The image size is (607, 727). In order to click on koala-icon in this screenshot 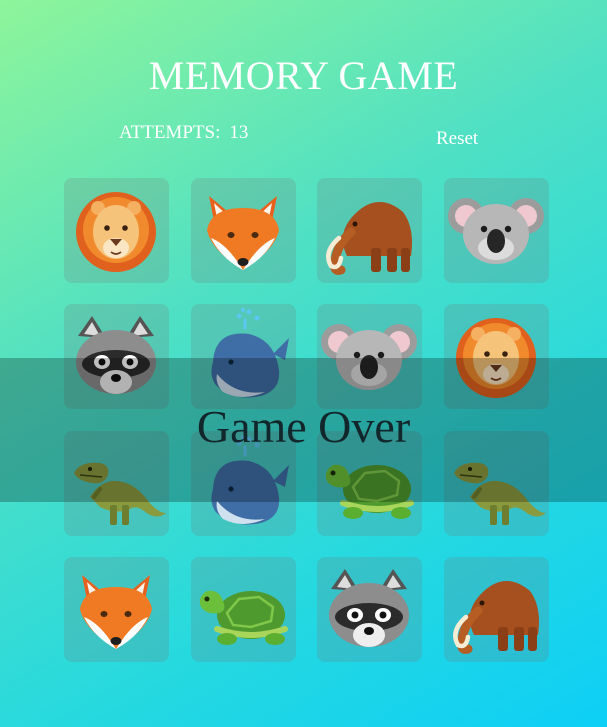, I will do `click(496, 231)`.